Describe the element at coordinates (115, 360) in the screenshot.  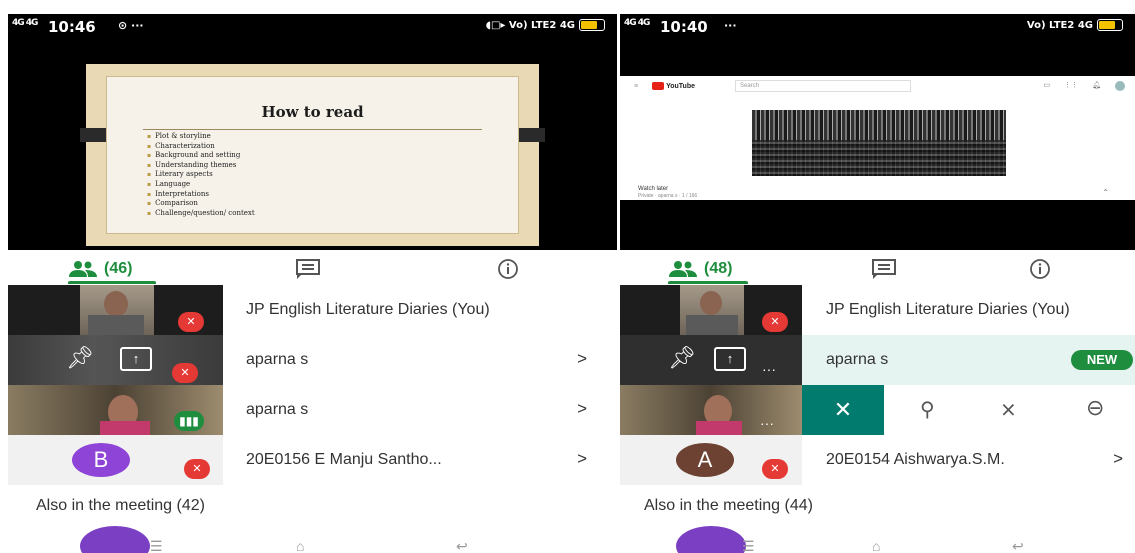
I see `participant-video: 📌︎ ↑ ✕` at that location.